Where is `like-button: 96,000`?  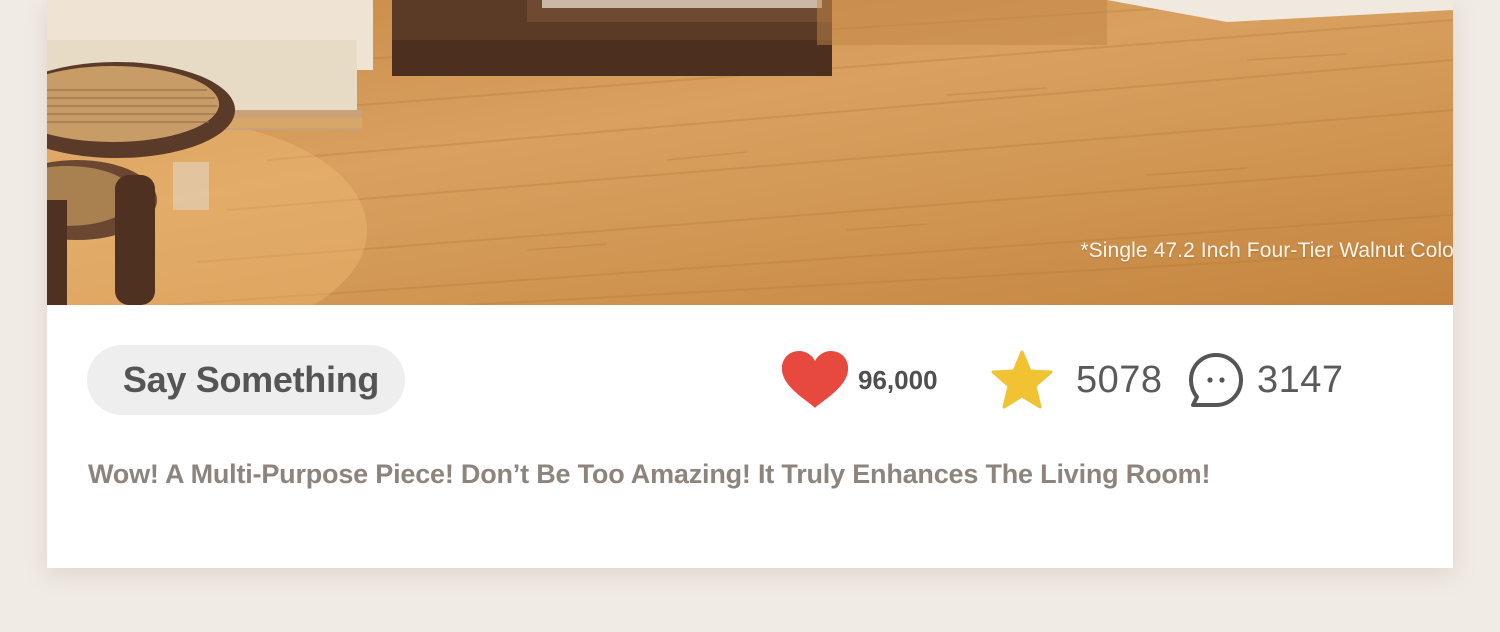 like-button: 96,000 is located at coordinates (859, 380).